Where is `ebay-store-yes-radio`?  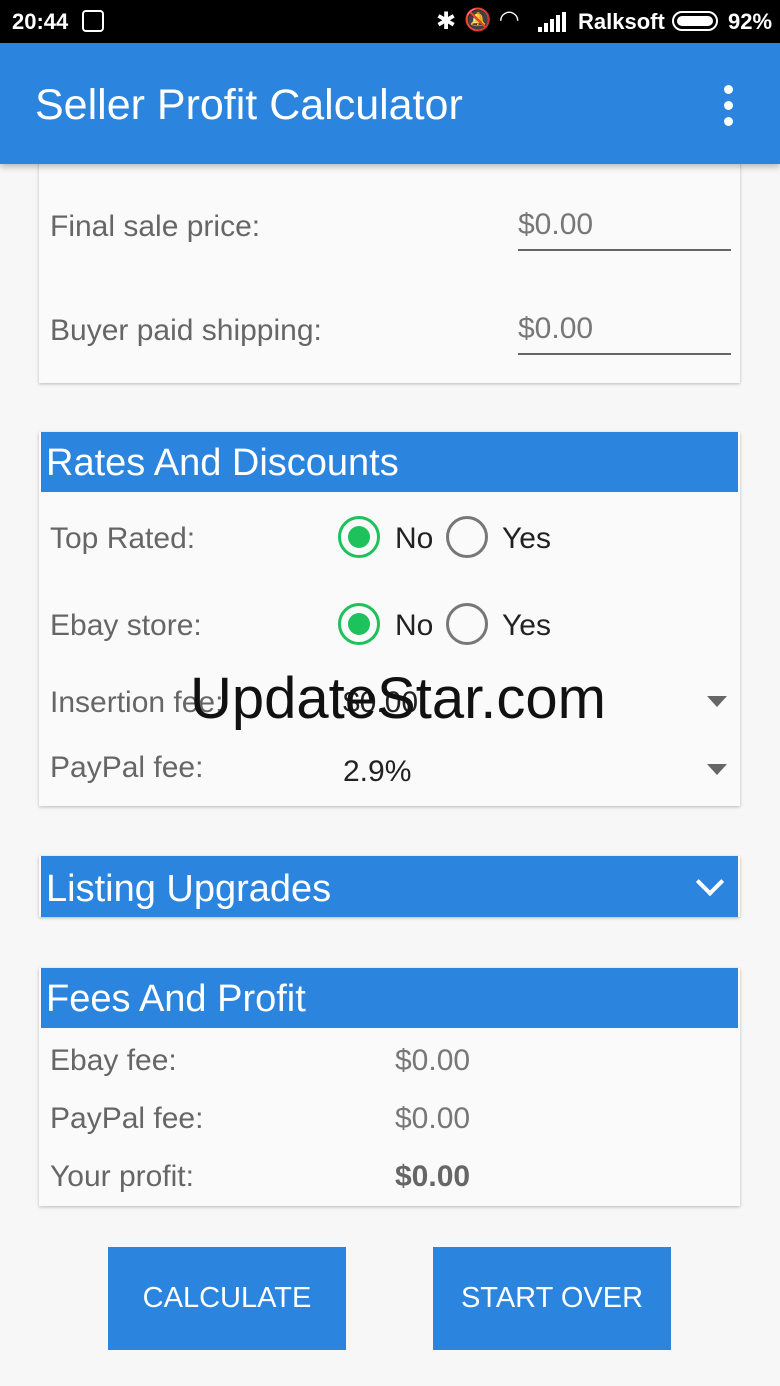
ebay-store-yes-radio is located at coordinates (467, 624).